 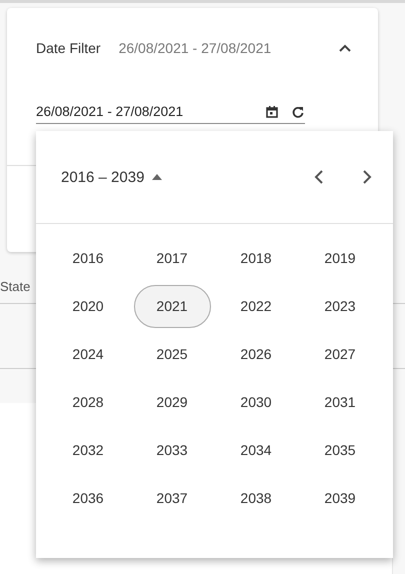 What do you see at coordinates (15, 286) in the screenshot?
I see `column-label: State` at bounding box center [15, 286].